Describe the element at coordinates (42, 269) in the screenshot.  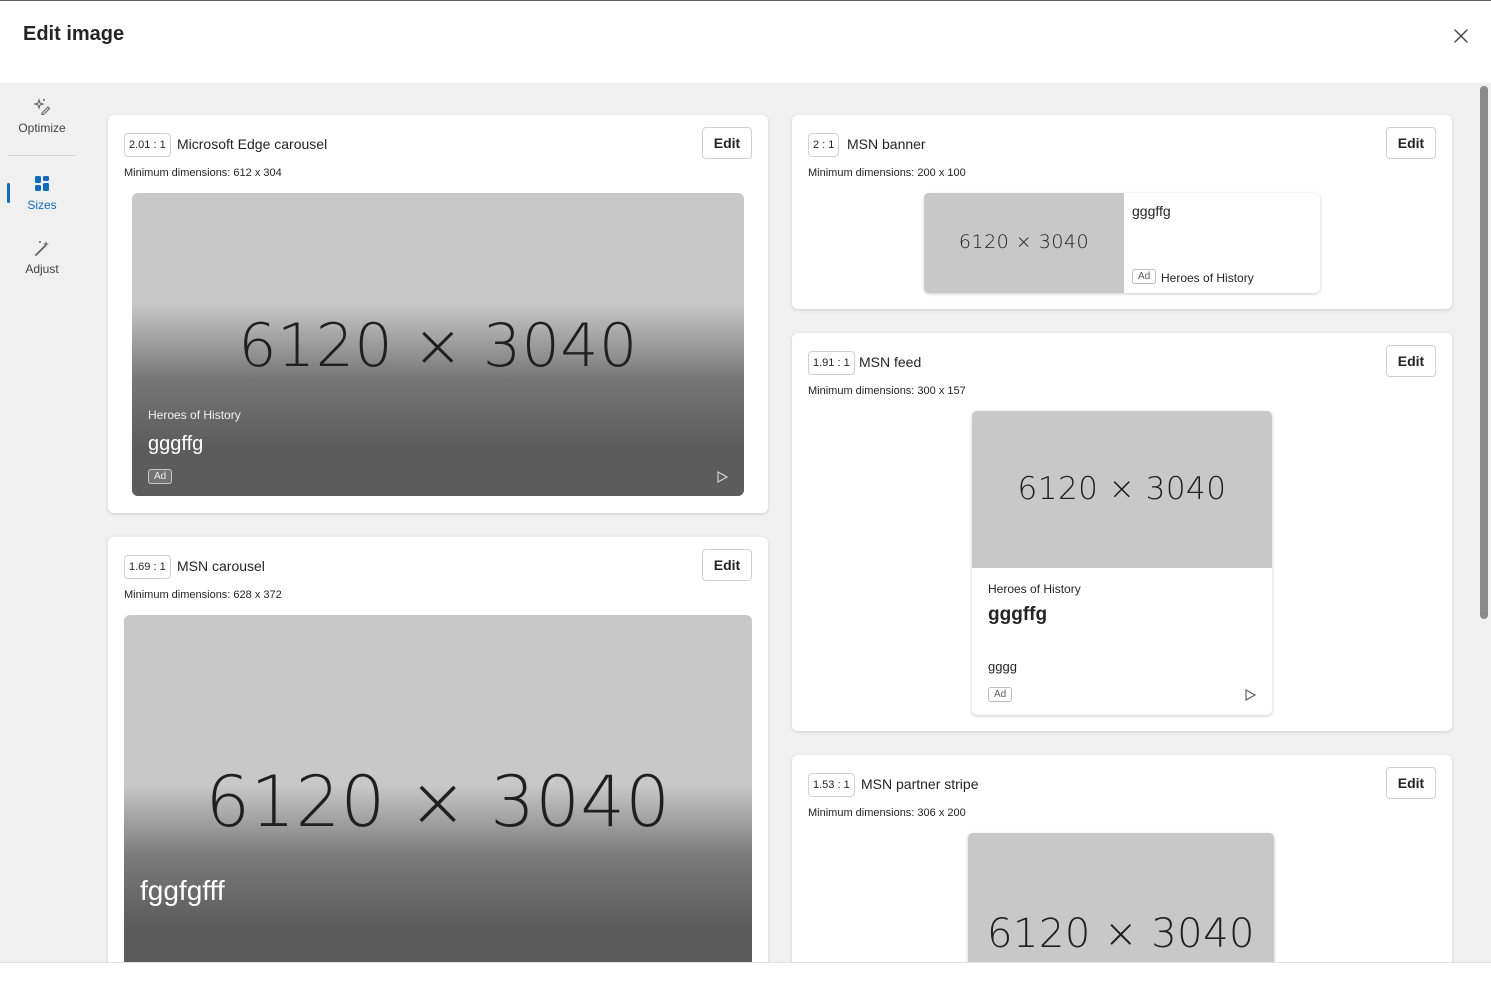
I see `rail-item-adjust-label: Adjust` at that location.